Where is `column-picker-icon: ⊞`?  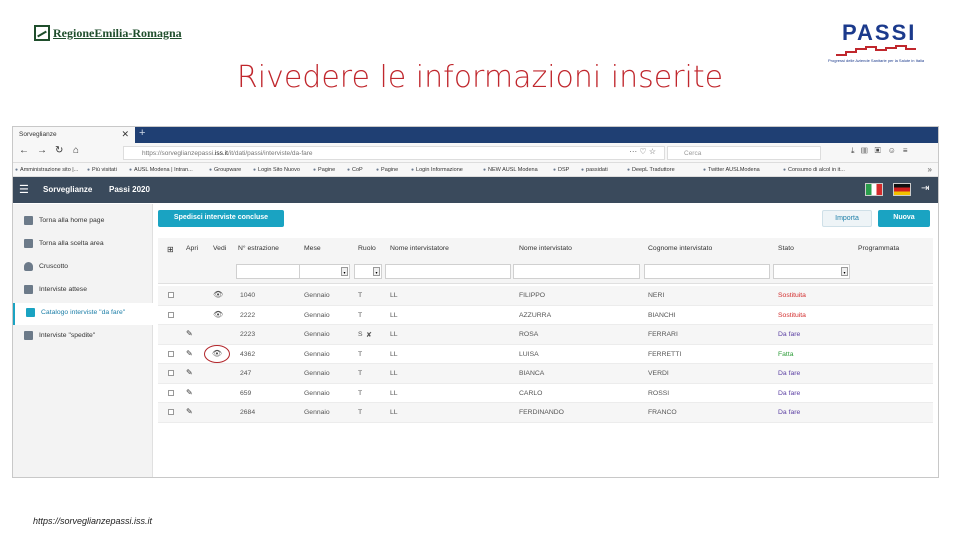 column-picker-icon: ⊞ is located at coordinates (170, 249).